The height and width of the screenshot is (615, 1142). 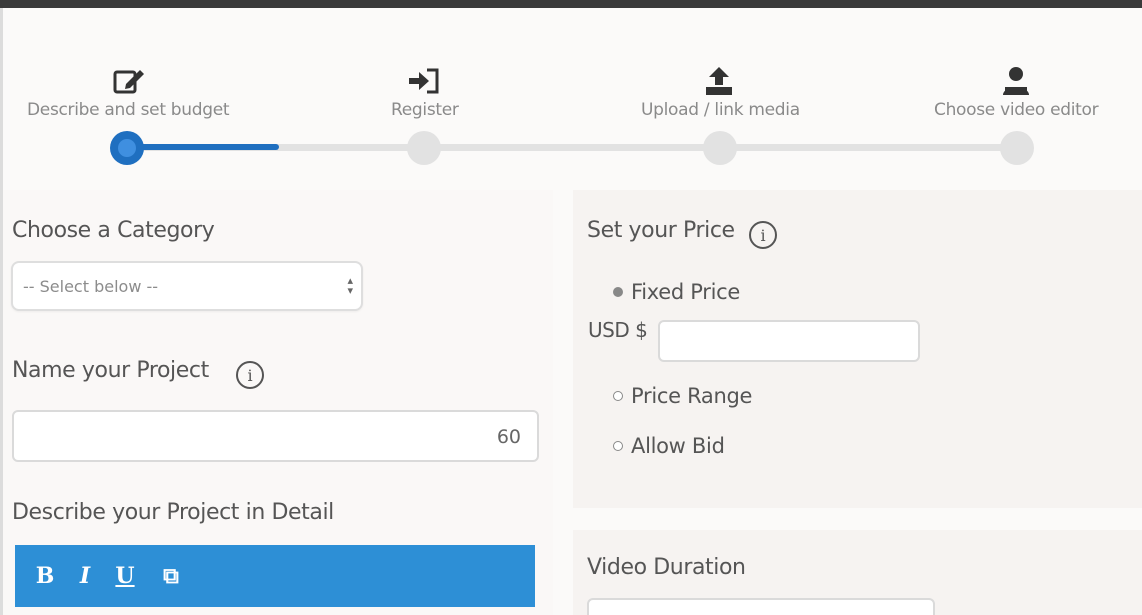 I want to click on step-label-register: Register, so click(x=425, y=110).